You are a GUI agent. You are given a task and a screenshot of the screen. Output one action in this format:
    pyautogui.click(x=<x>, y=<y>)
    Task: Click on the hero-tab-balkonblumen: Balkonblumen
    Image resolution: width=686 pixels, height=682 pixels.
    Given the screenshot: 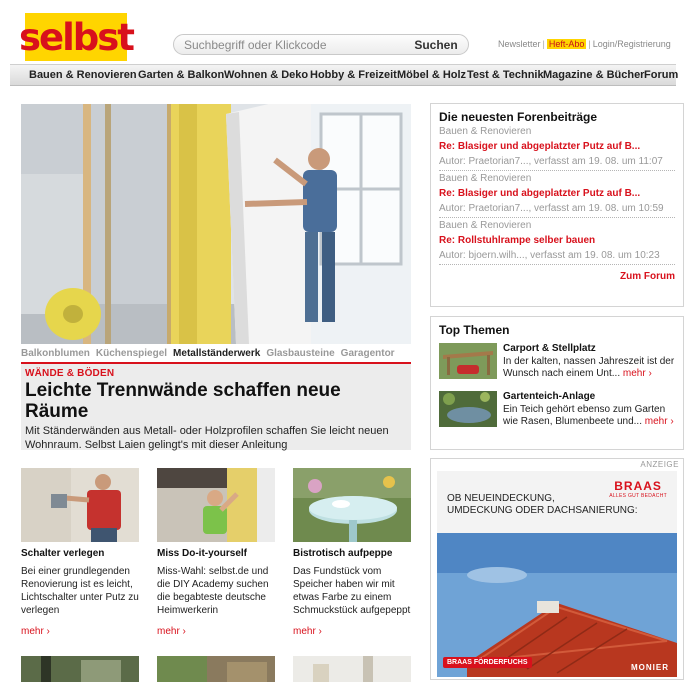 What is the action you would take?
    pyautogui.click(x=55, y=353)
    